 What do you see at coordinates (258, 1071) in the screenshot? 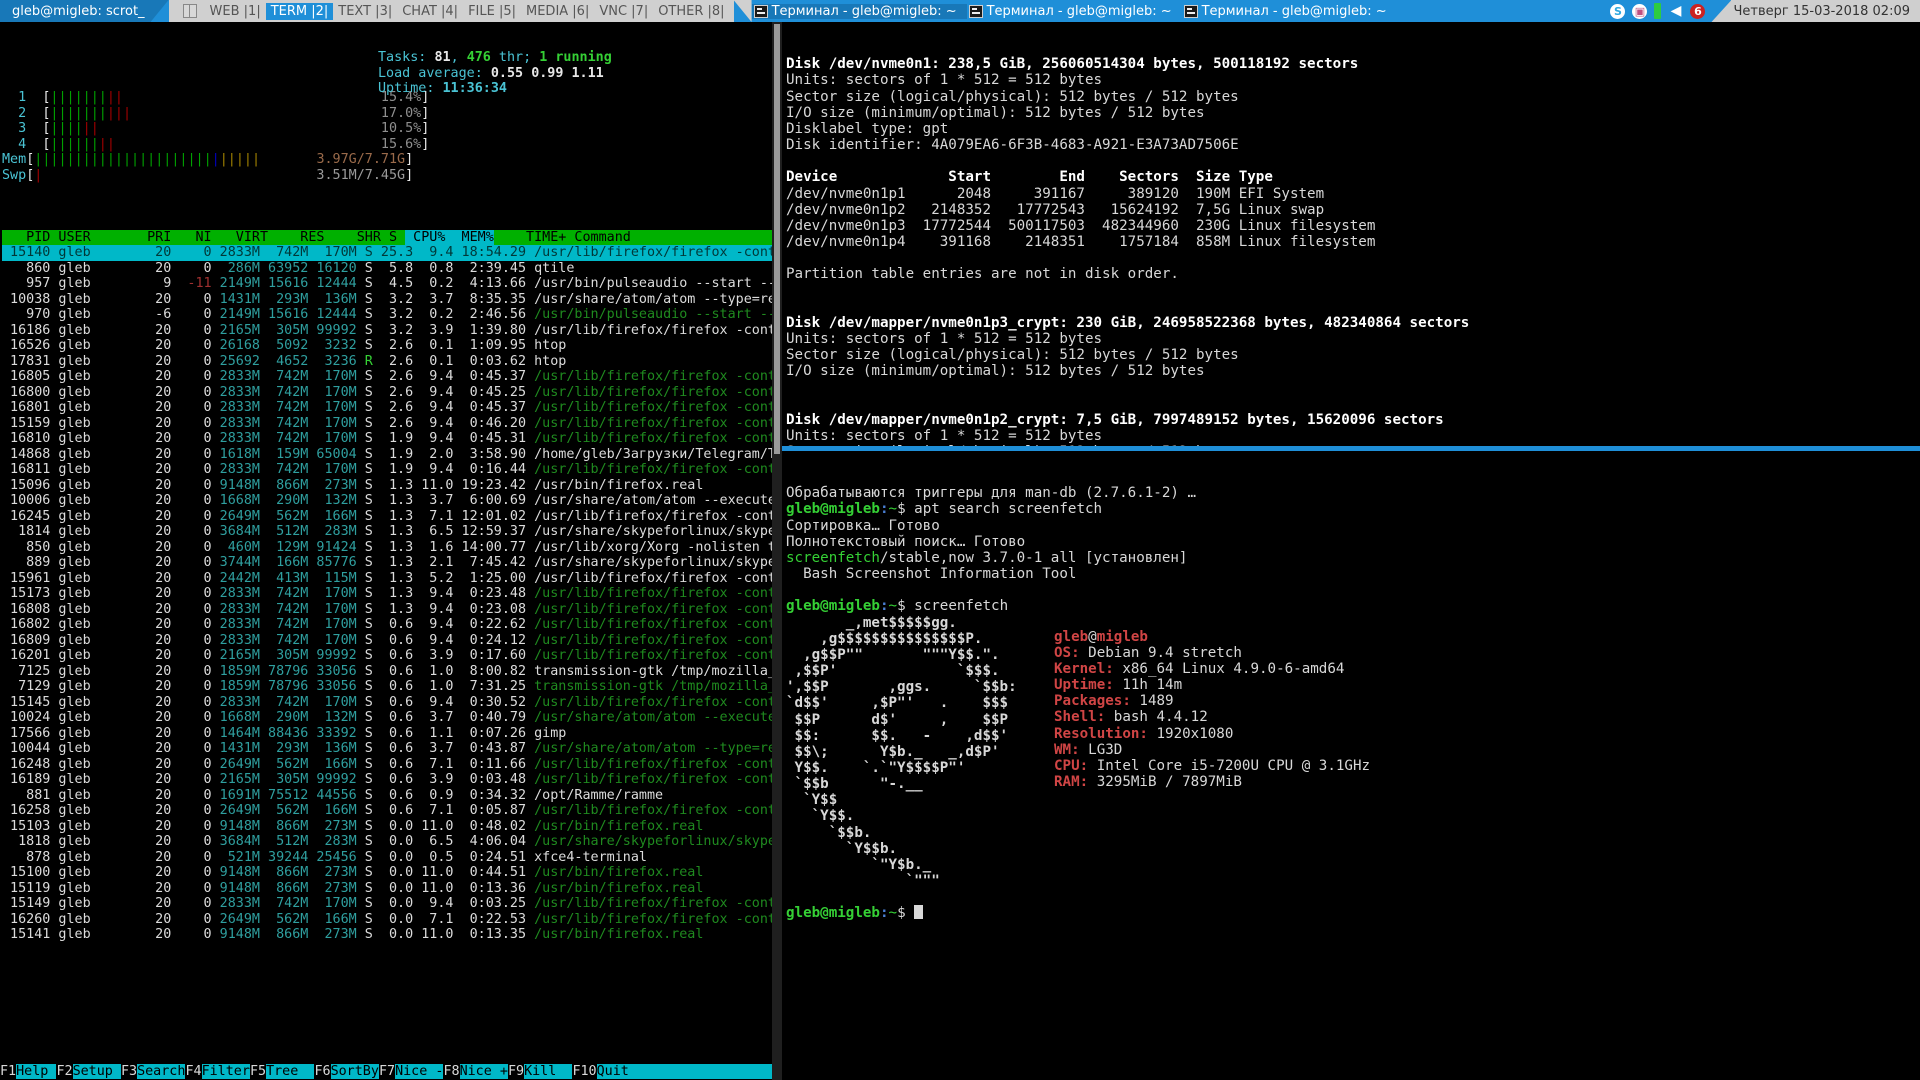
I see `fkey-number: F5` at bounding box center [258, 1071].